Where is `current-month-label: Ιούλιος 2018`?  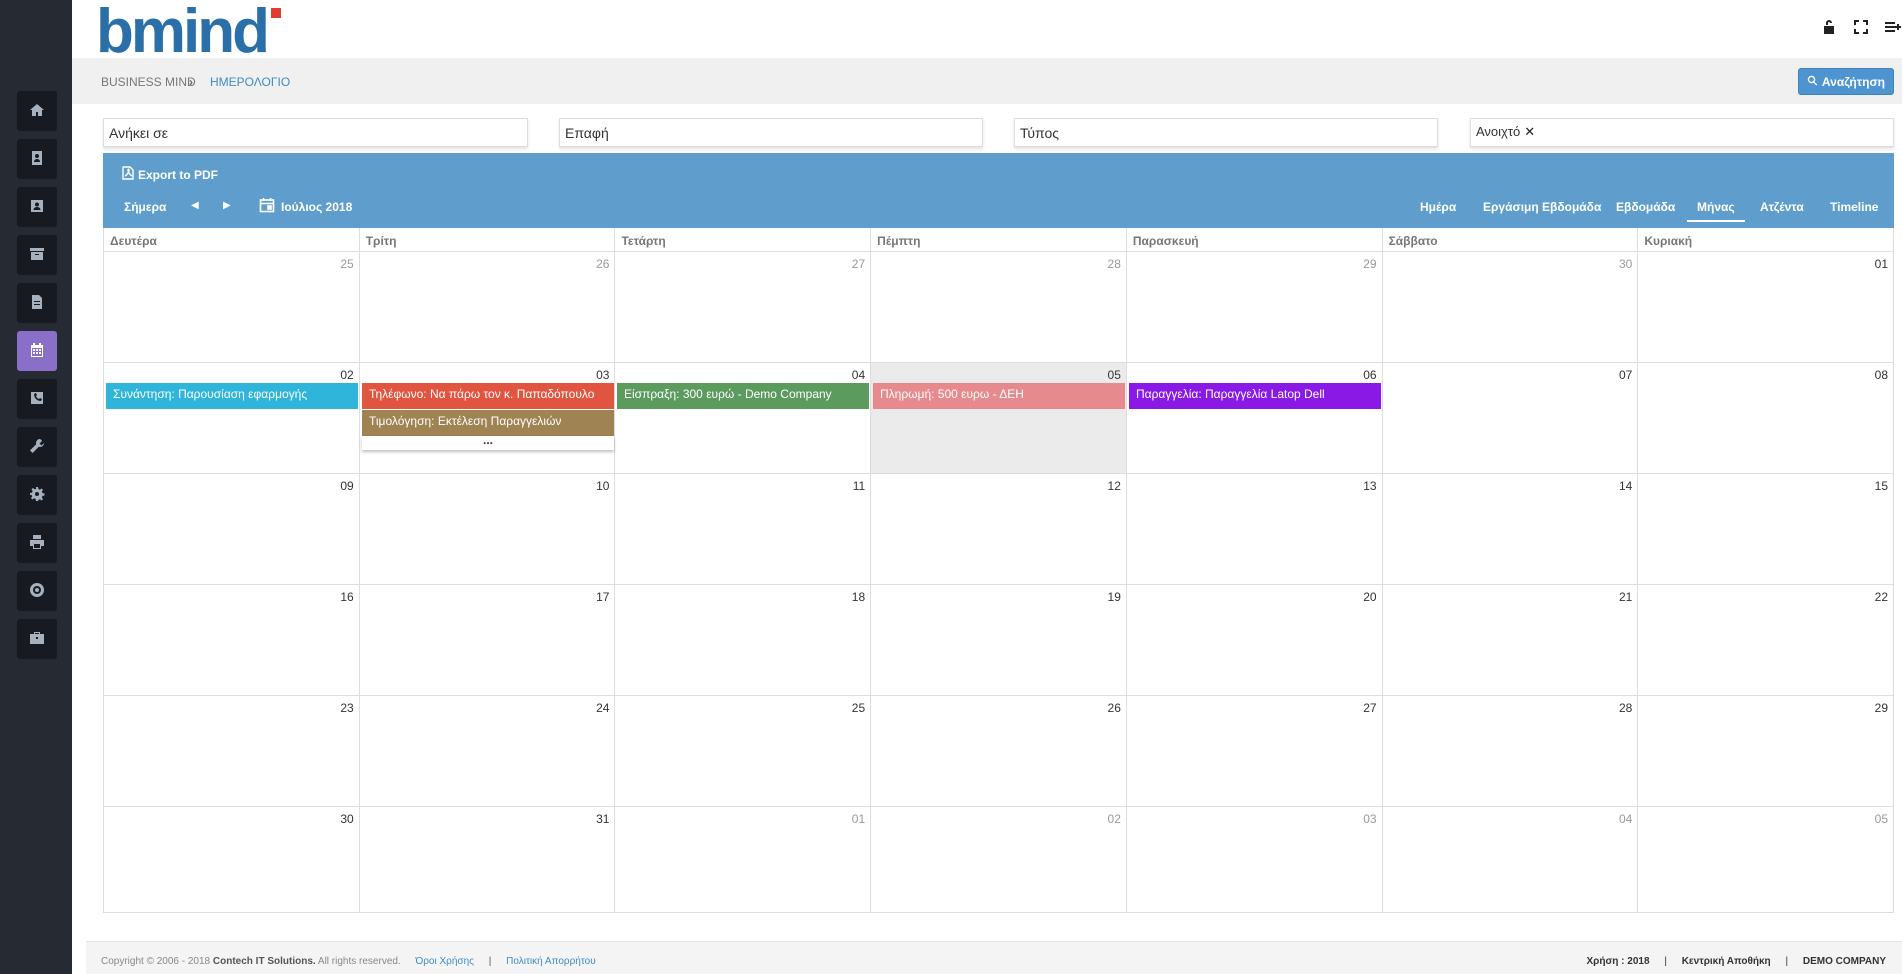 current-month-label: Ιούλιος 2018 is located at coordinates (316, 207).